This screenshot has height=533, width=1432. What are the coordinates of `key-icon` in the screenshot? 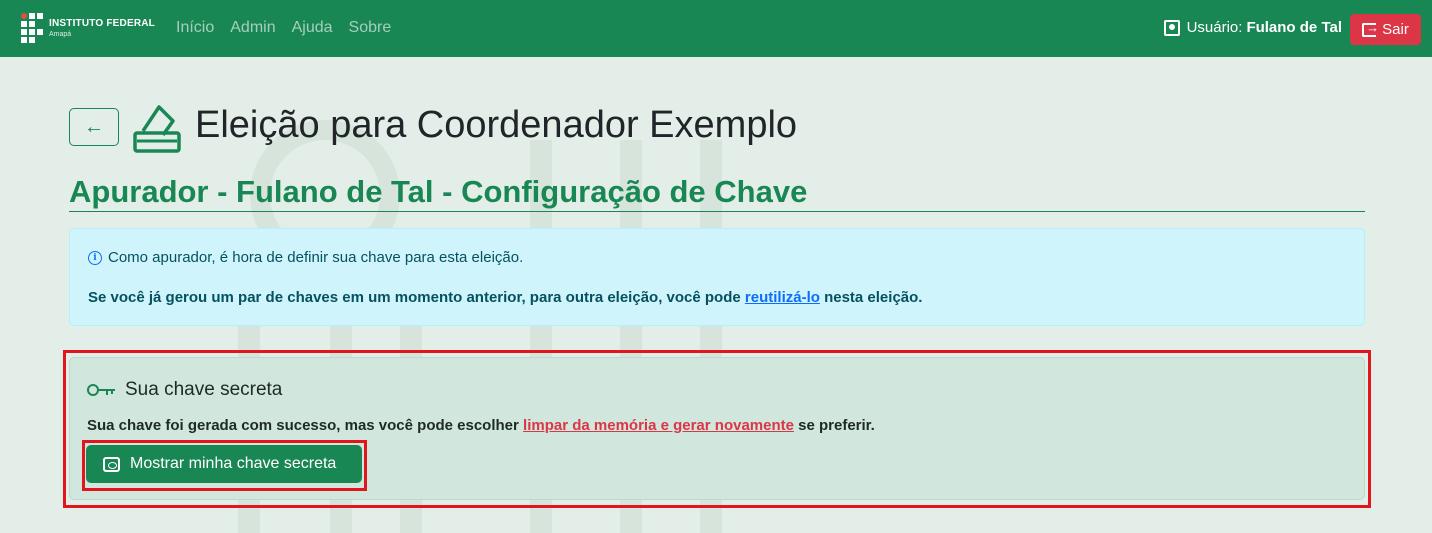 It's located at (102, 390).